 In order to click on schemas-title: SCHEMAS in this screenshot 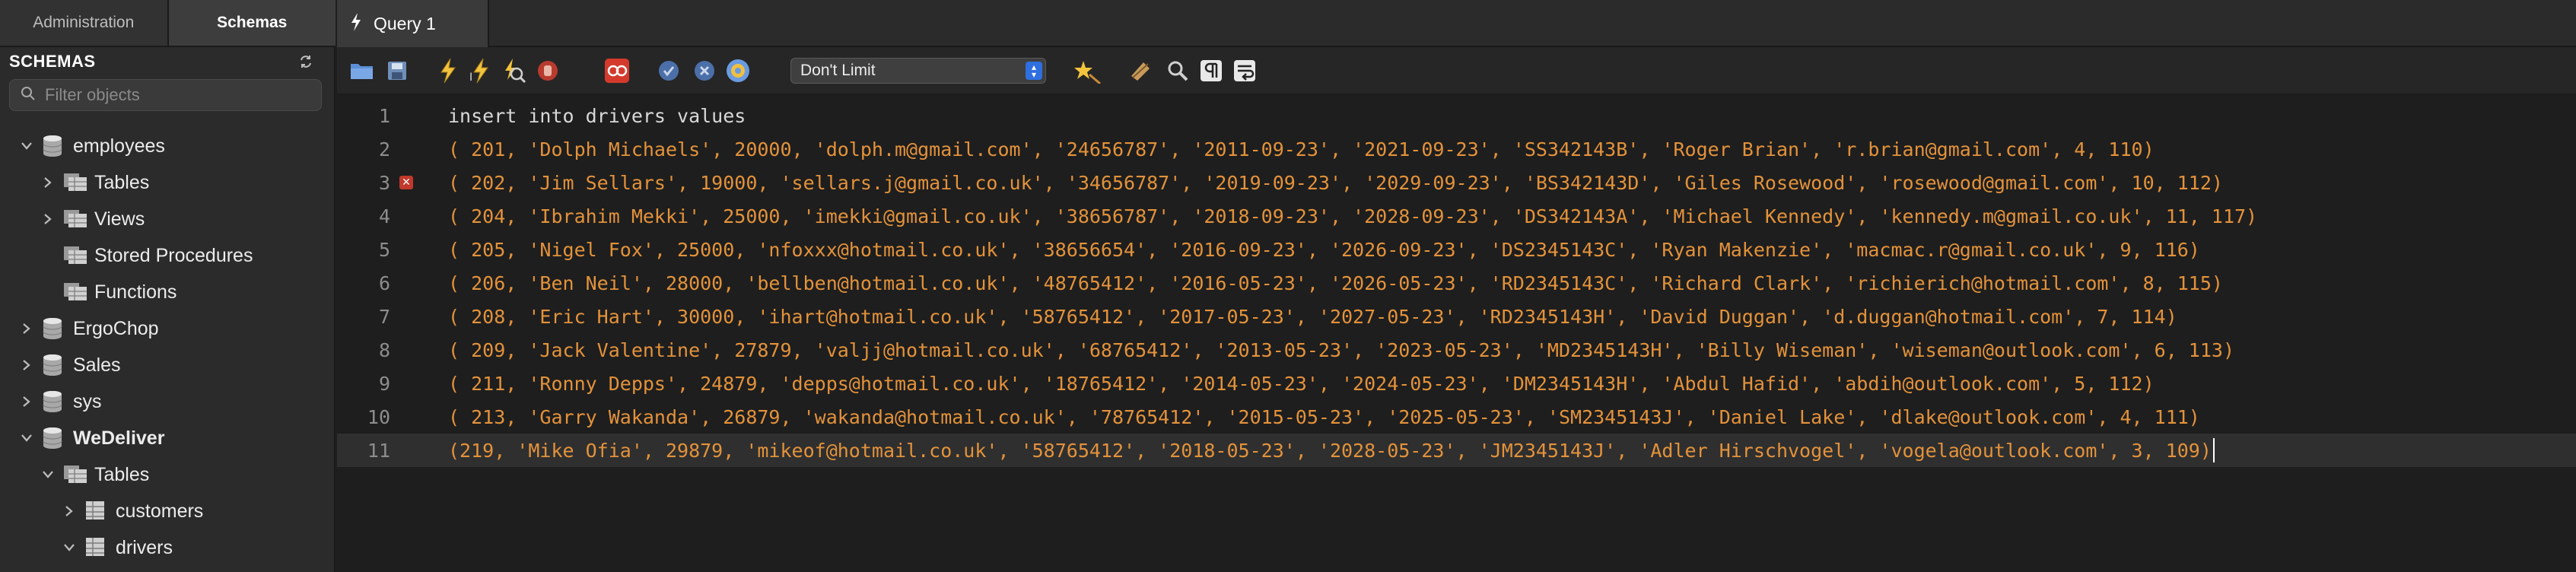, I will do `click(52, 61)`.